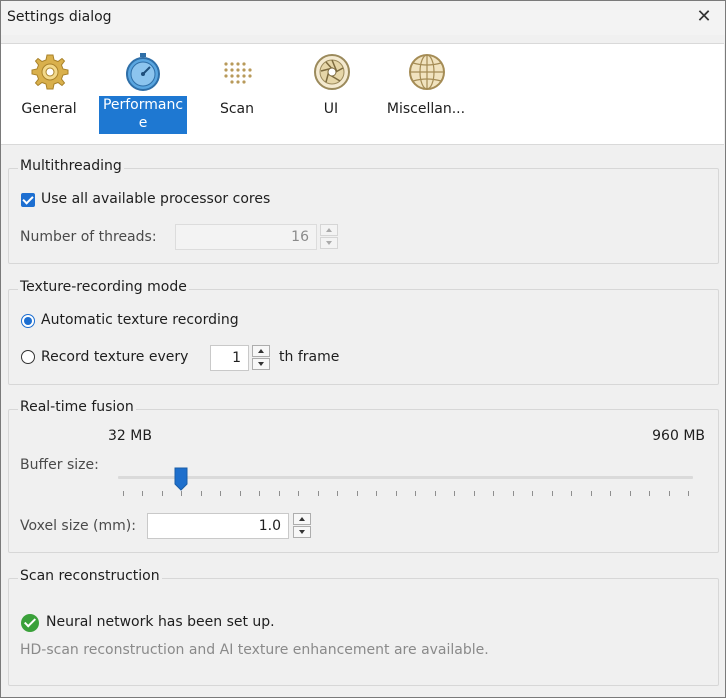 This screenshot has height=698, width=726. I want to click on record-every-input: 1, so click(229, 358).